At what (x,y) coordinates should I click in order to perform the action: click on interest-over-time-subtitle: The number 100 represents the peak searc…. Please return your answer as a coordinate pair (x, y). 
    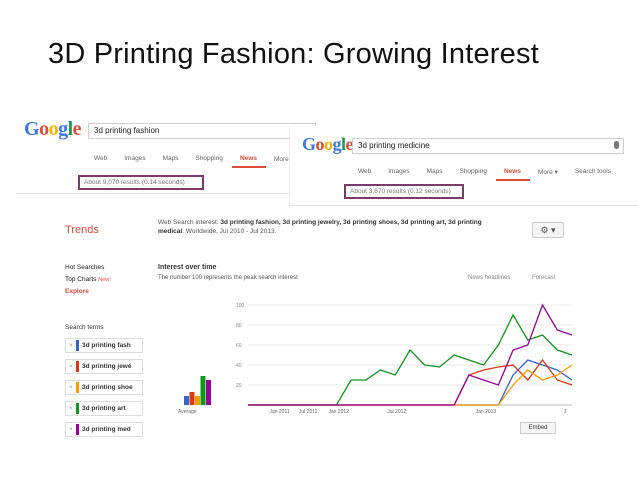
    Looking at the image, I should click on (228, 278).